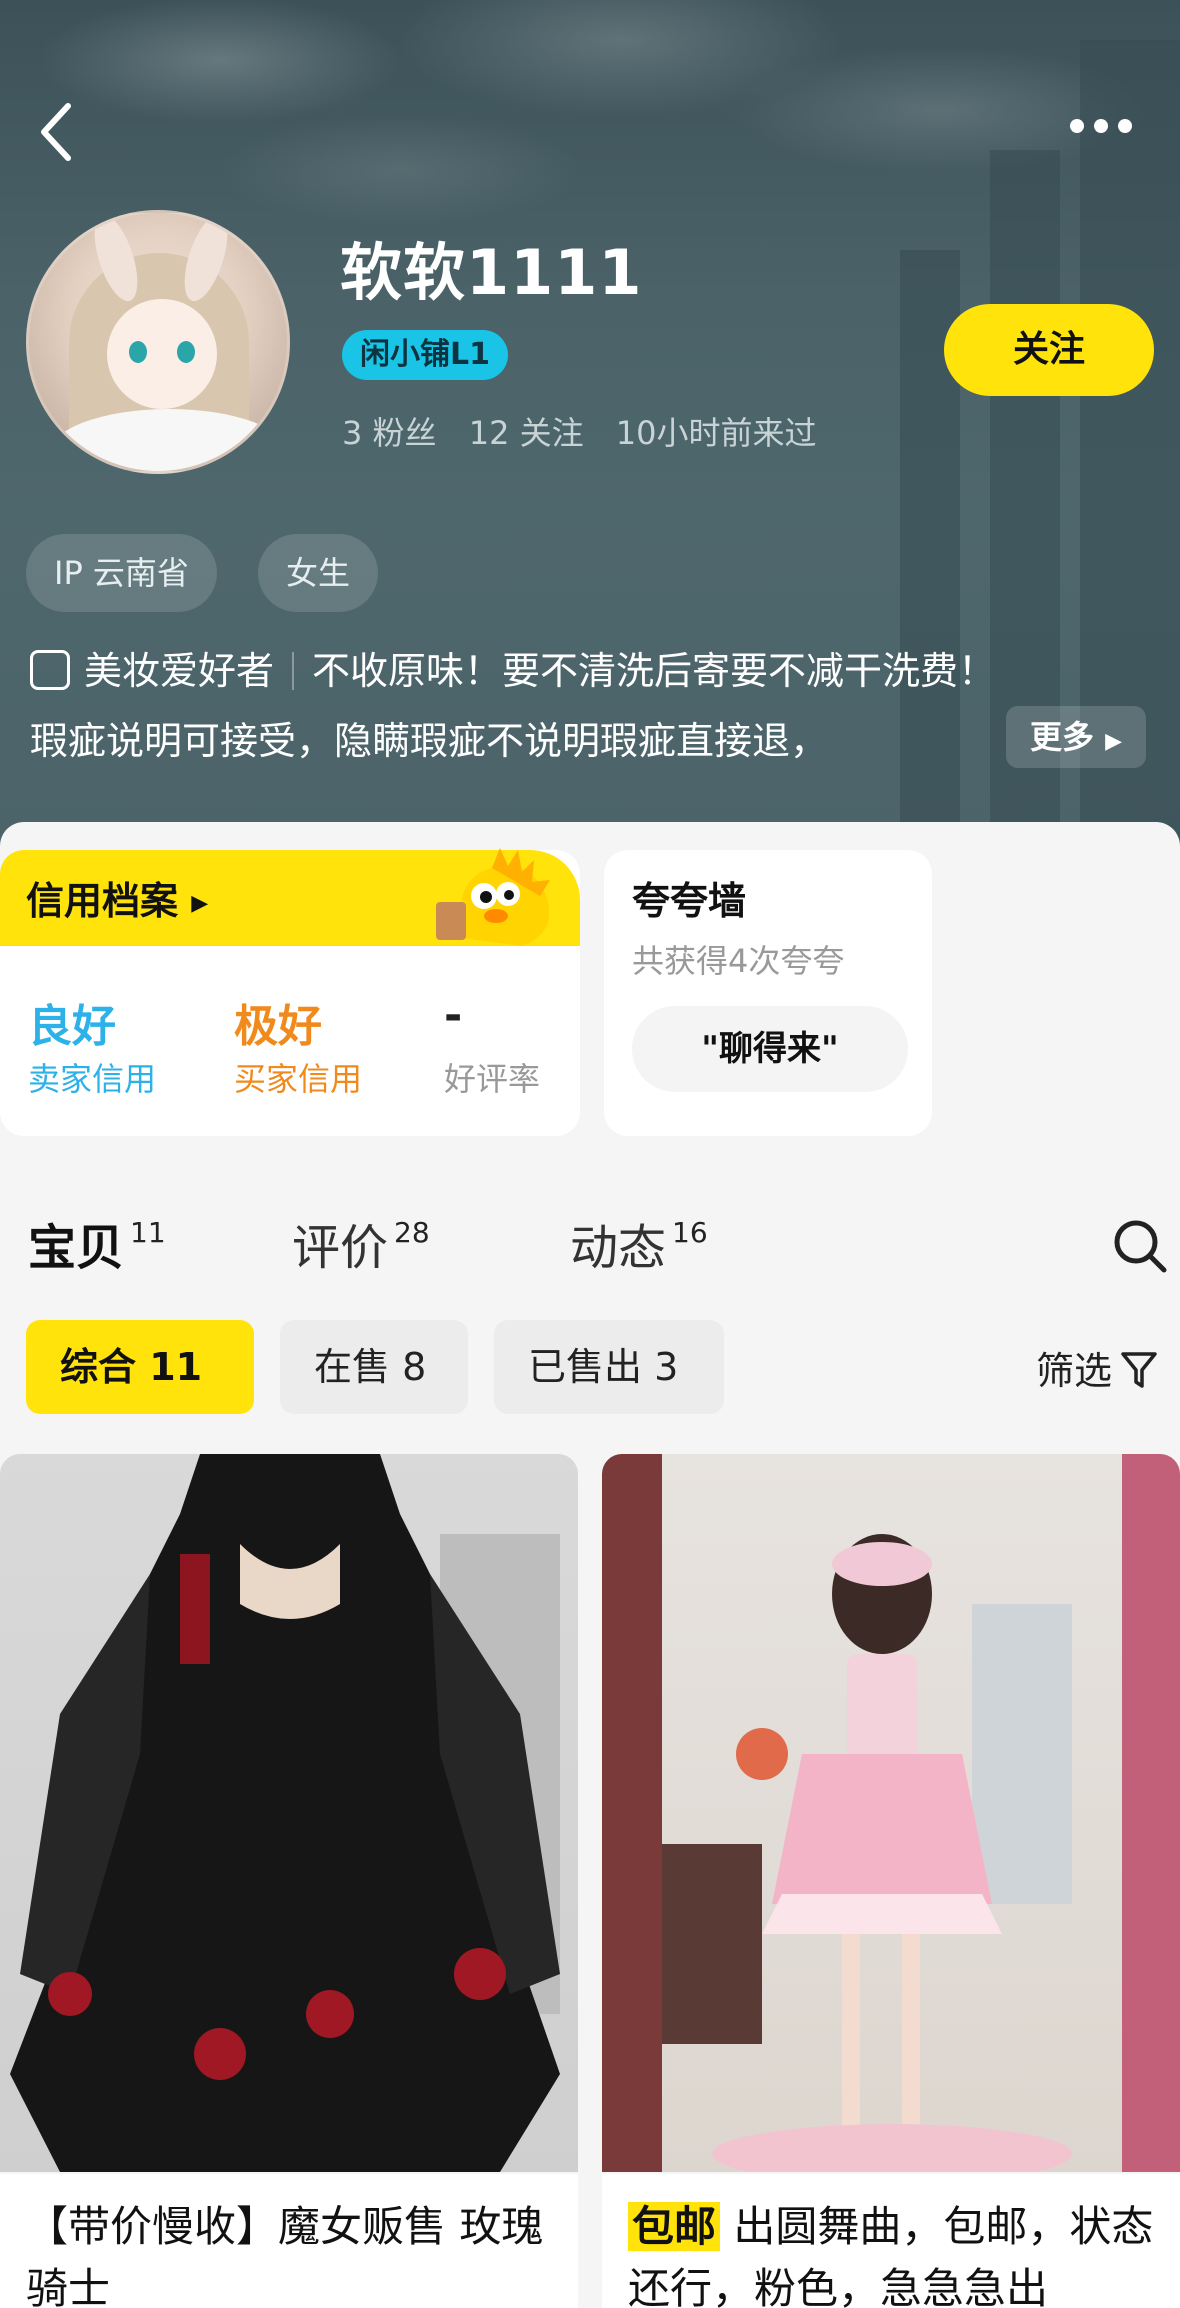 The image size is (1180, 2308). I want to click on filter-chip-all: 综合 11 ▼, so click(140, 1398).